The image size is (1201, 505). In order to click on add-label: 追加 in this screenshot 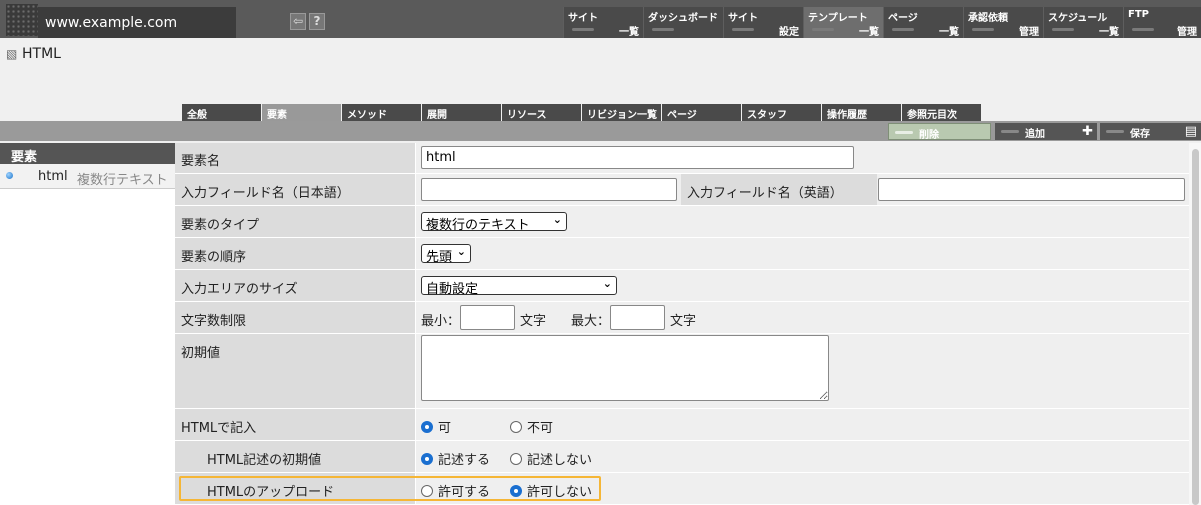, I will do `click(1035, 134)`.